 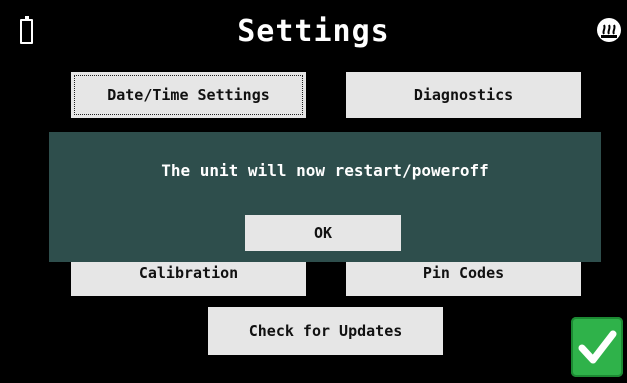 I want to click on page-title: Settings, so click(x=313, y=31).